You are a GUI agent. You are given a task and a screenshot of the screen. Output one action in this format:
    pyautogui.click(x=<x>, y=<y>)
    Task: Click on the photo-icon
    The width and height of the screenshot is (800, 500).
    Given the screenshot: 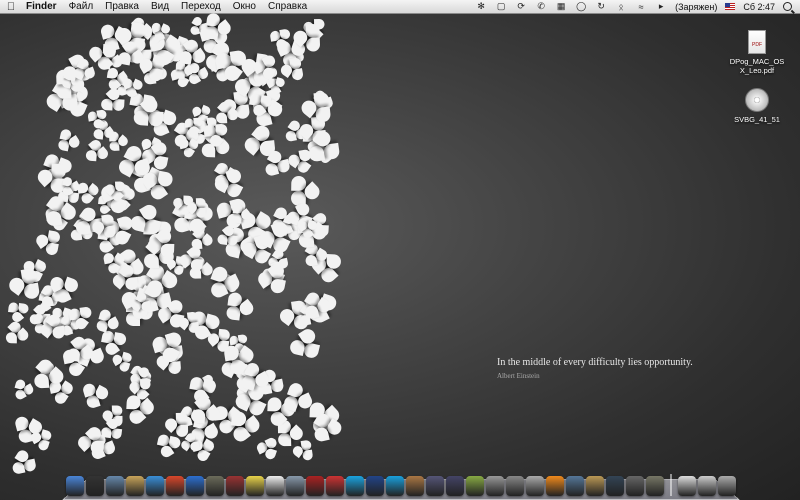 What is the action you would take?
    pyautogui.click(x=495, y=486)
    